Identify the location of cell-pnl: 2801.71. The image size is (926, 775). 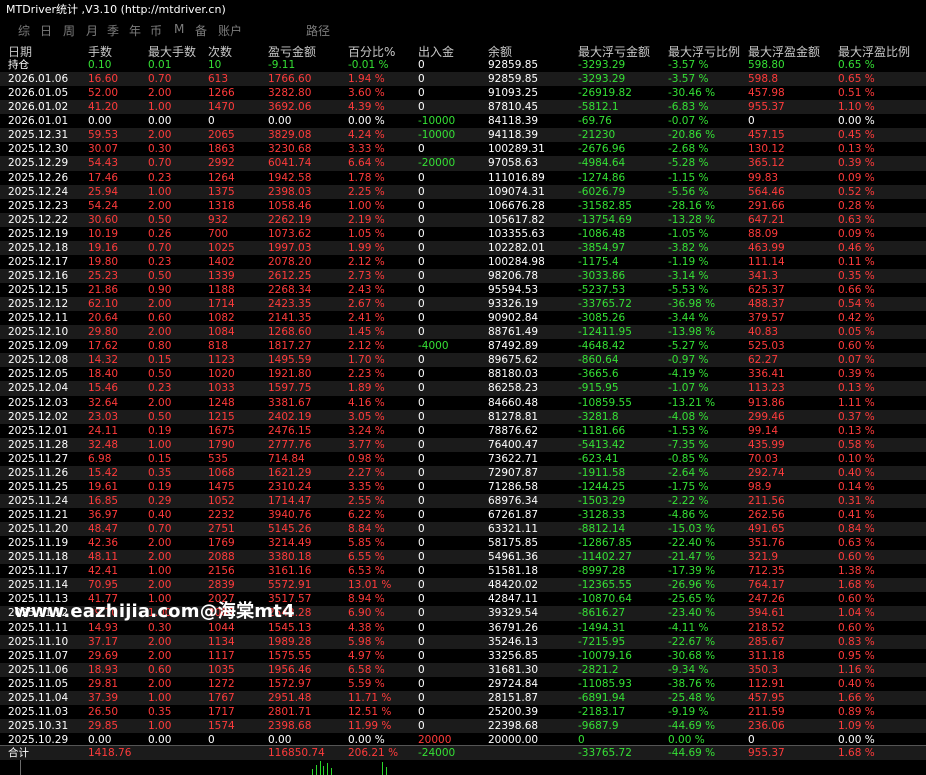
(290, 711).